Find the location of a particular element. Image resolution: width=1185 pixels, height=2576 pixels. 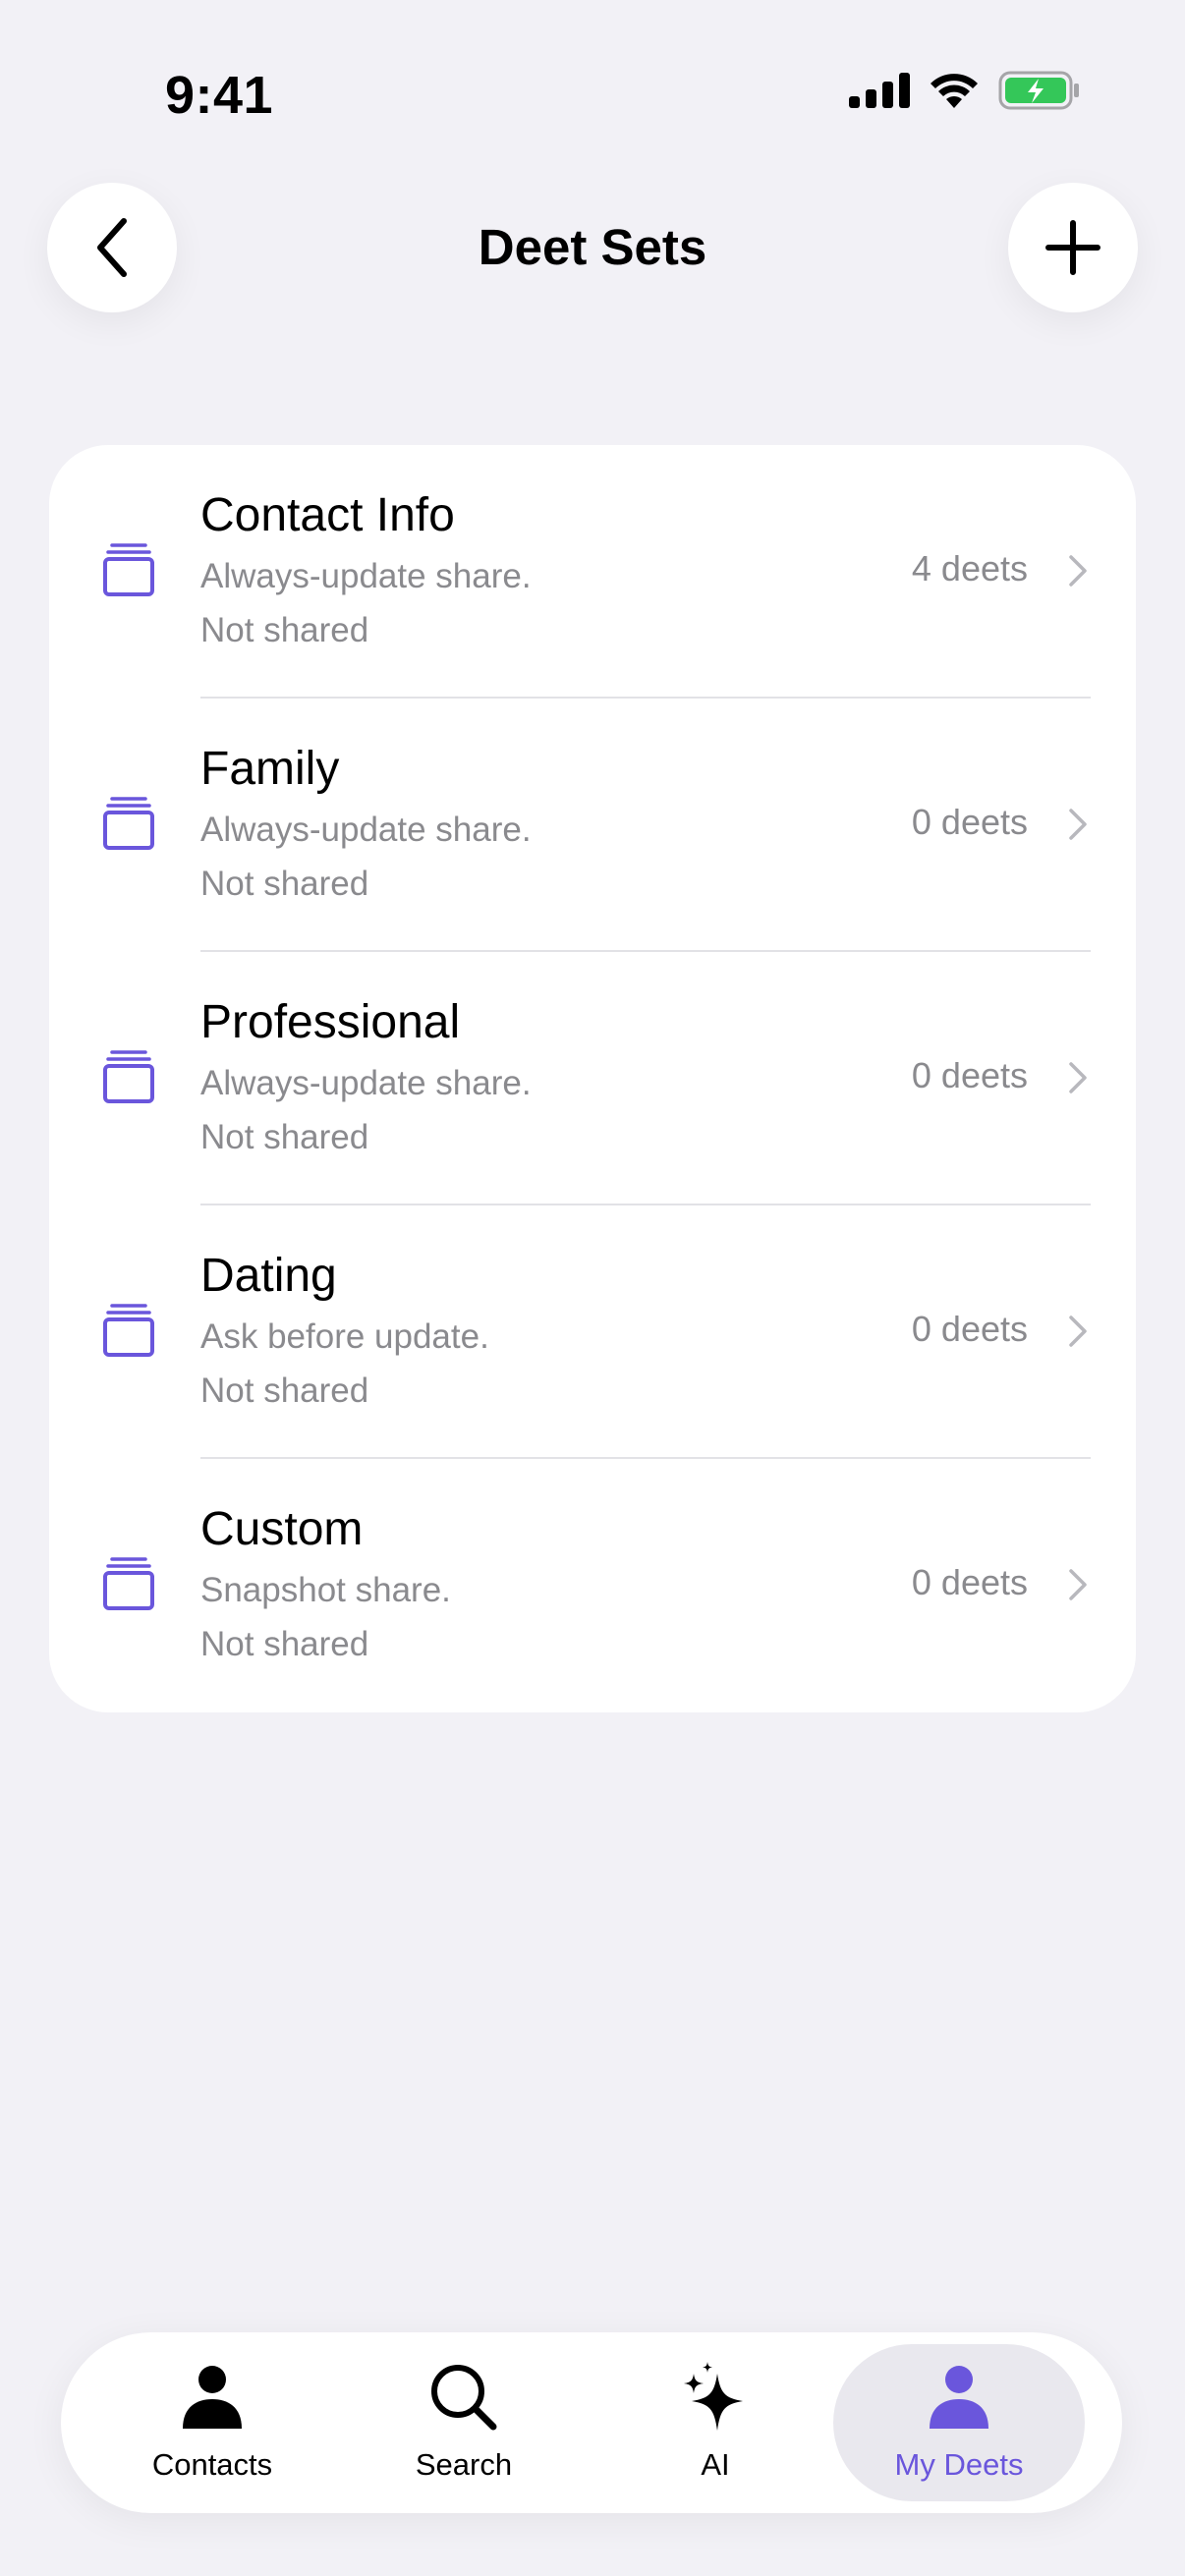

tab-label: AI is located at coordinates (716, 2464).